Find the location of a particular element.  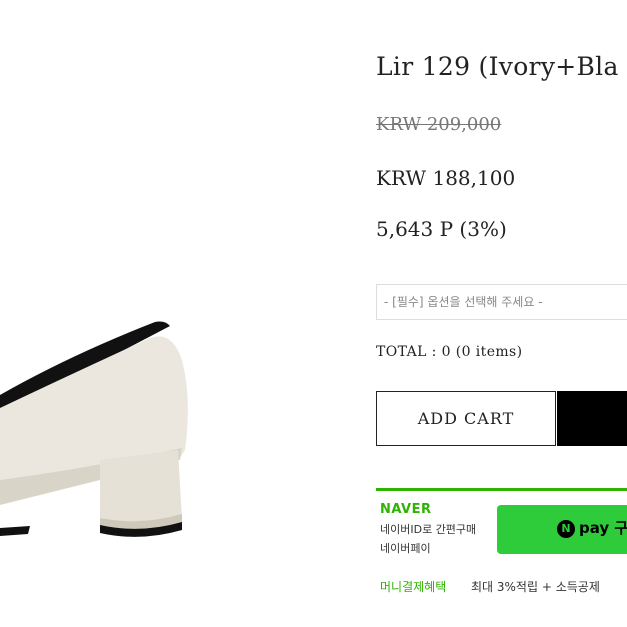

total-summary: TOTAL : 0 (0 items) is located at coordinates (449, 352).